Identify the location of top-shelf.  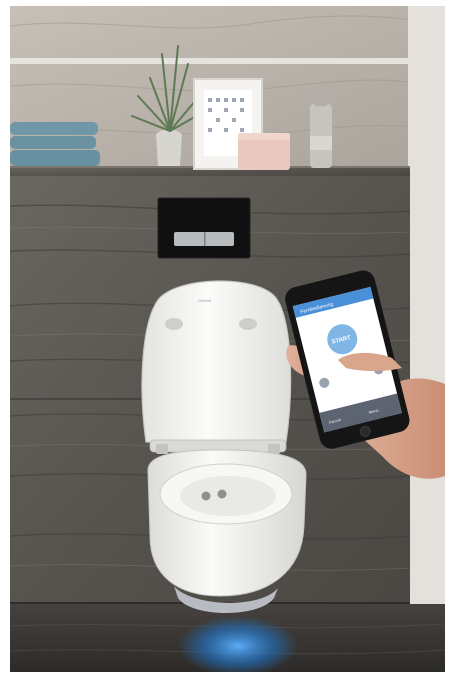
(210, 61).